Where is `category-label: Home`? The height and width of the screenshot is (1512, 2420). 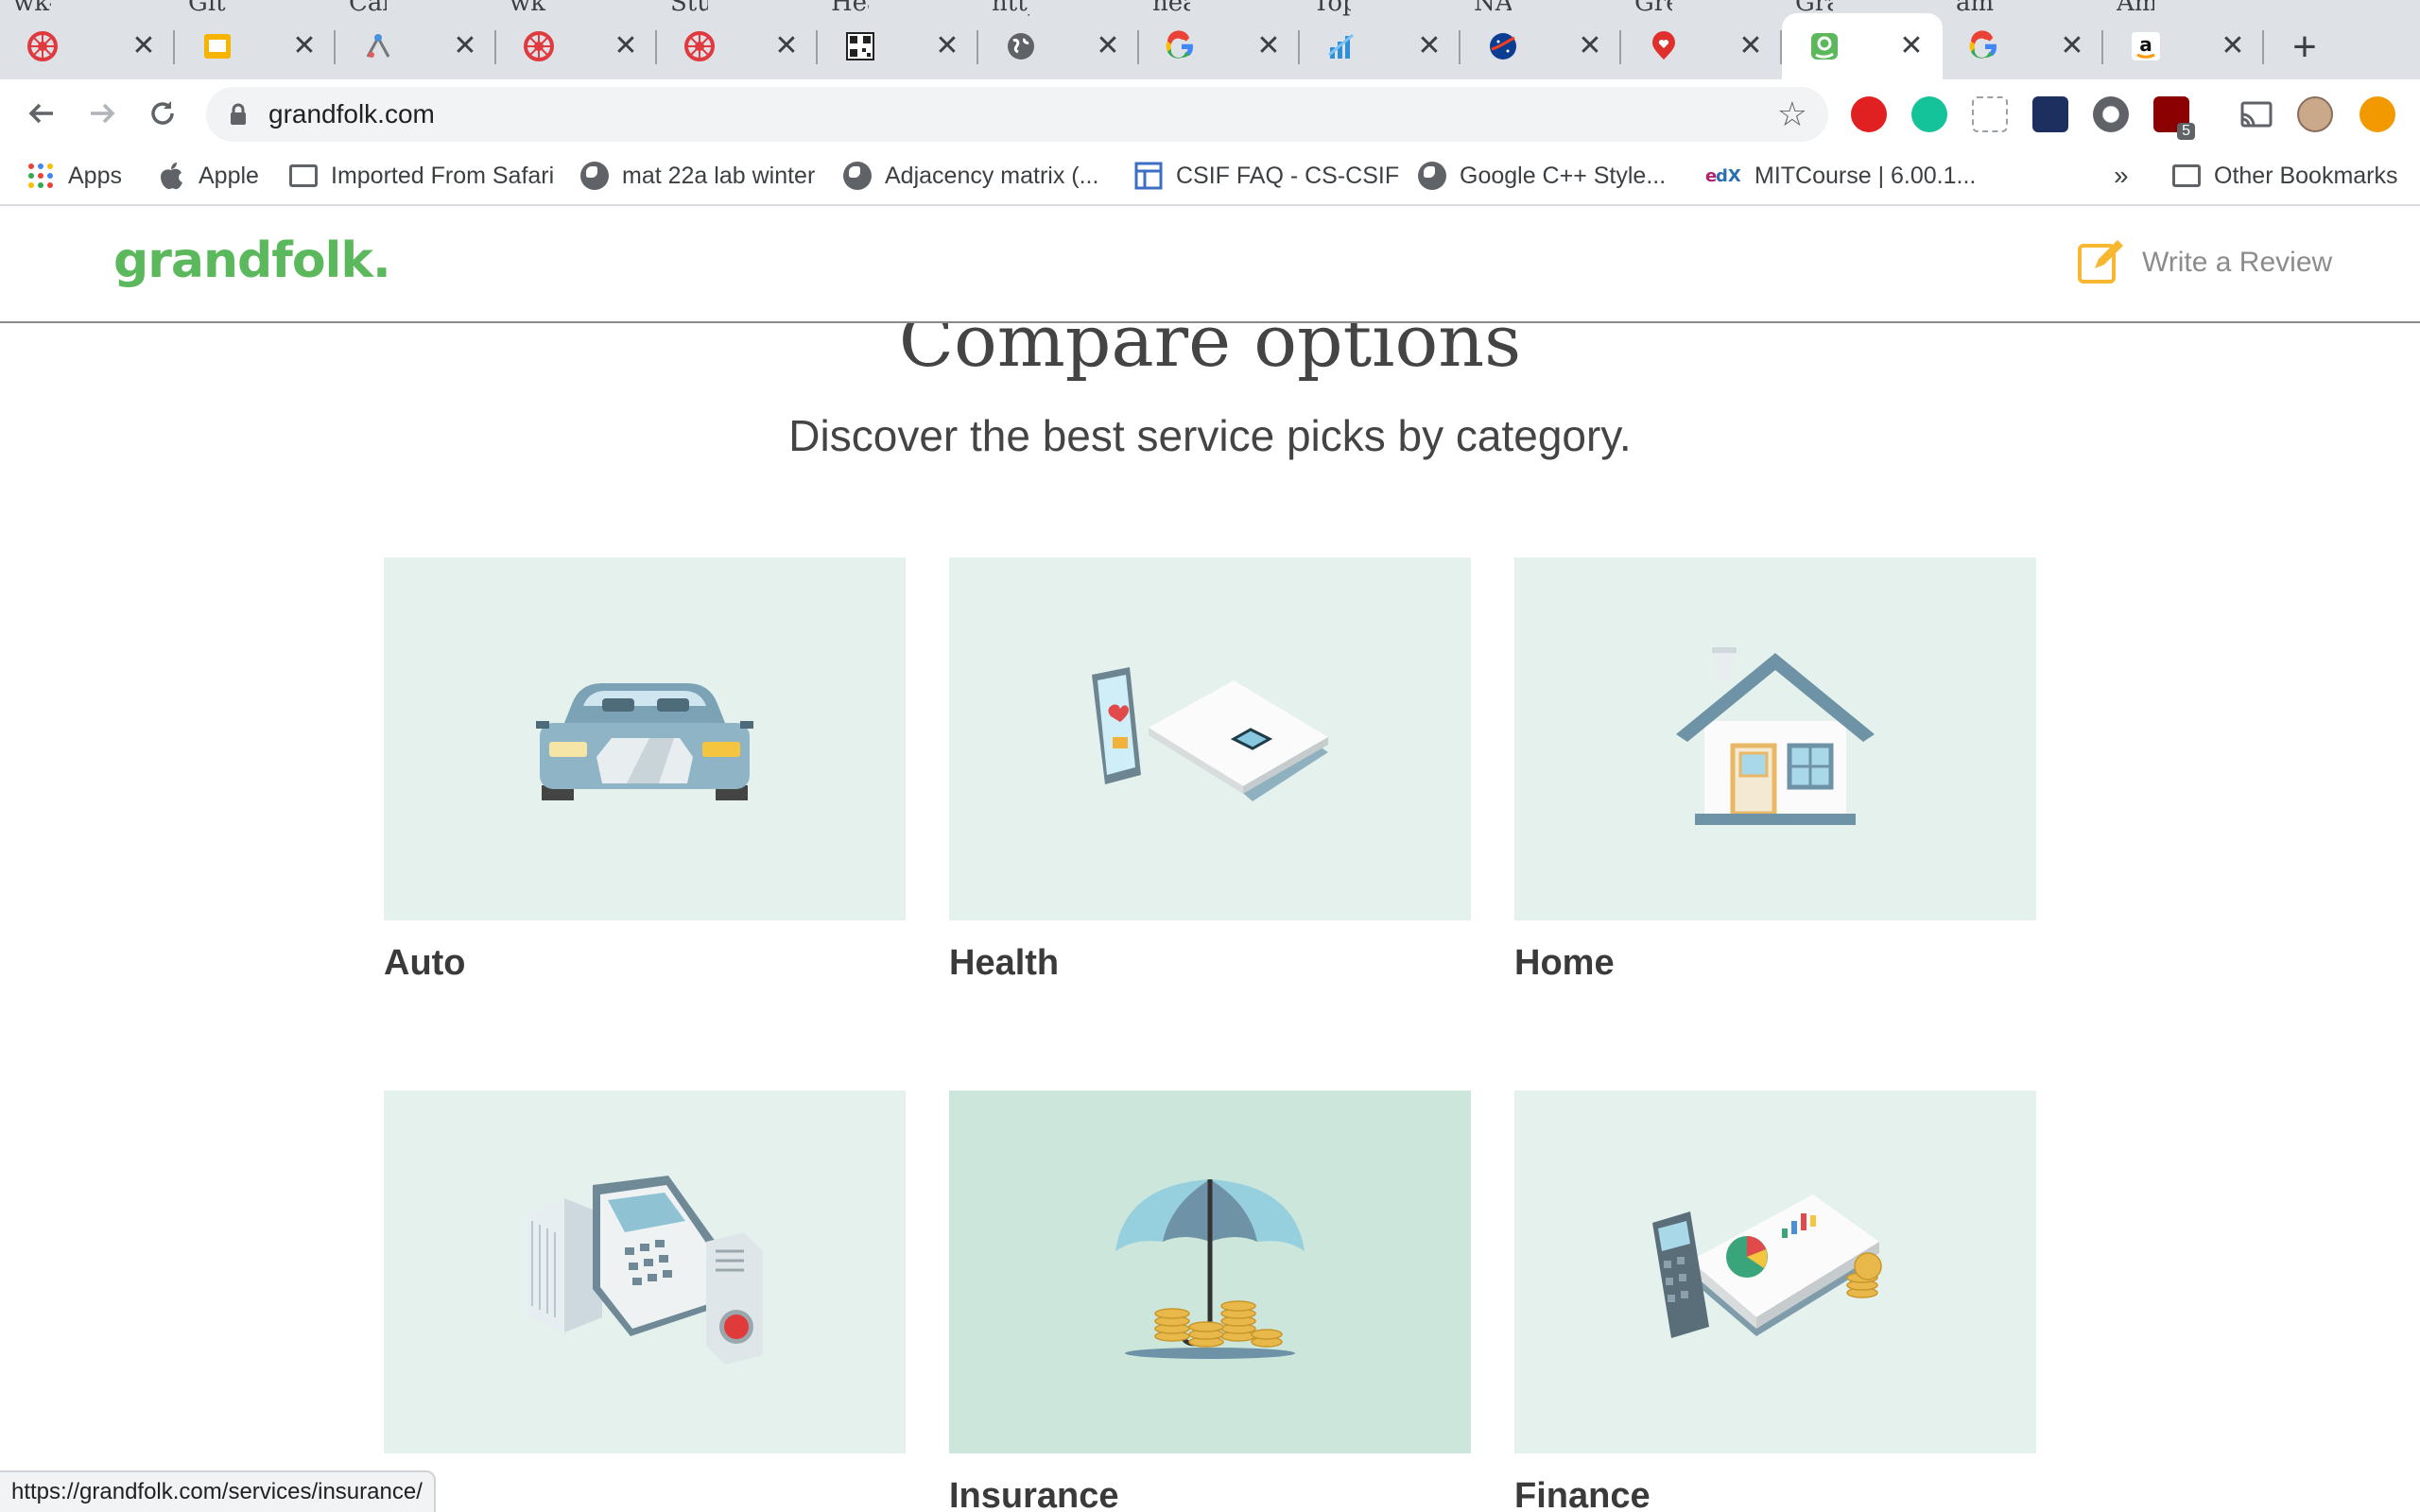 category-label: Home is located at coordinates (1565, 963).